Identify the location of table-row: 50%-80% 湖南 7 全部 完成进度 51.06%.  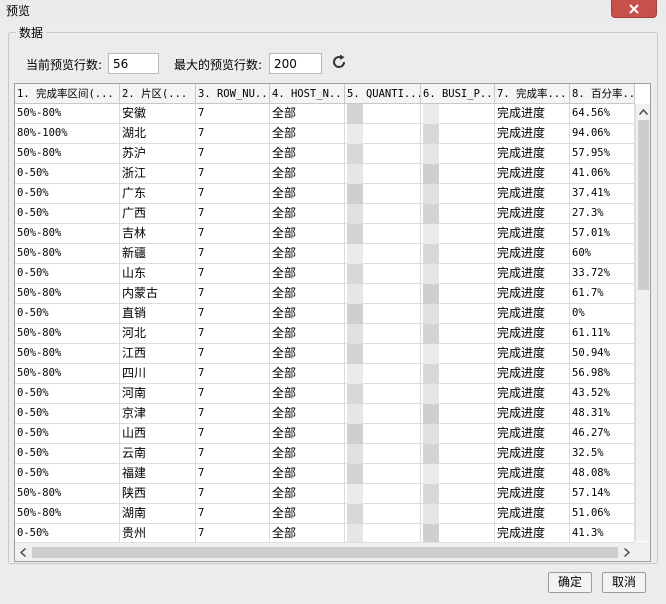
(325, 514).